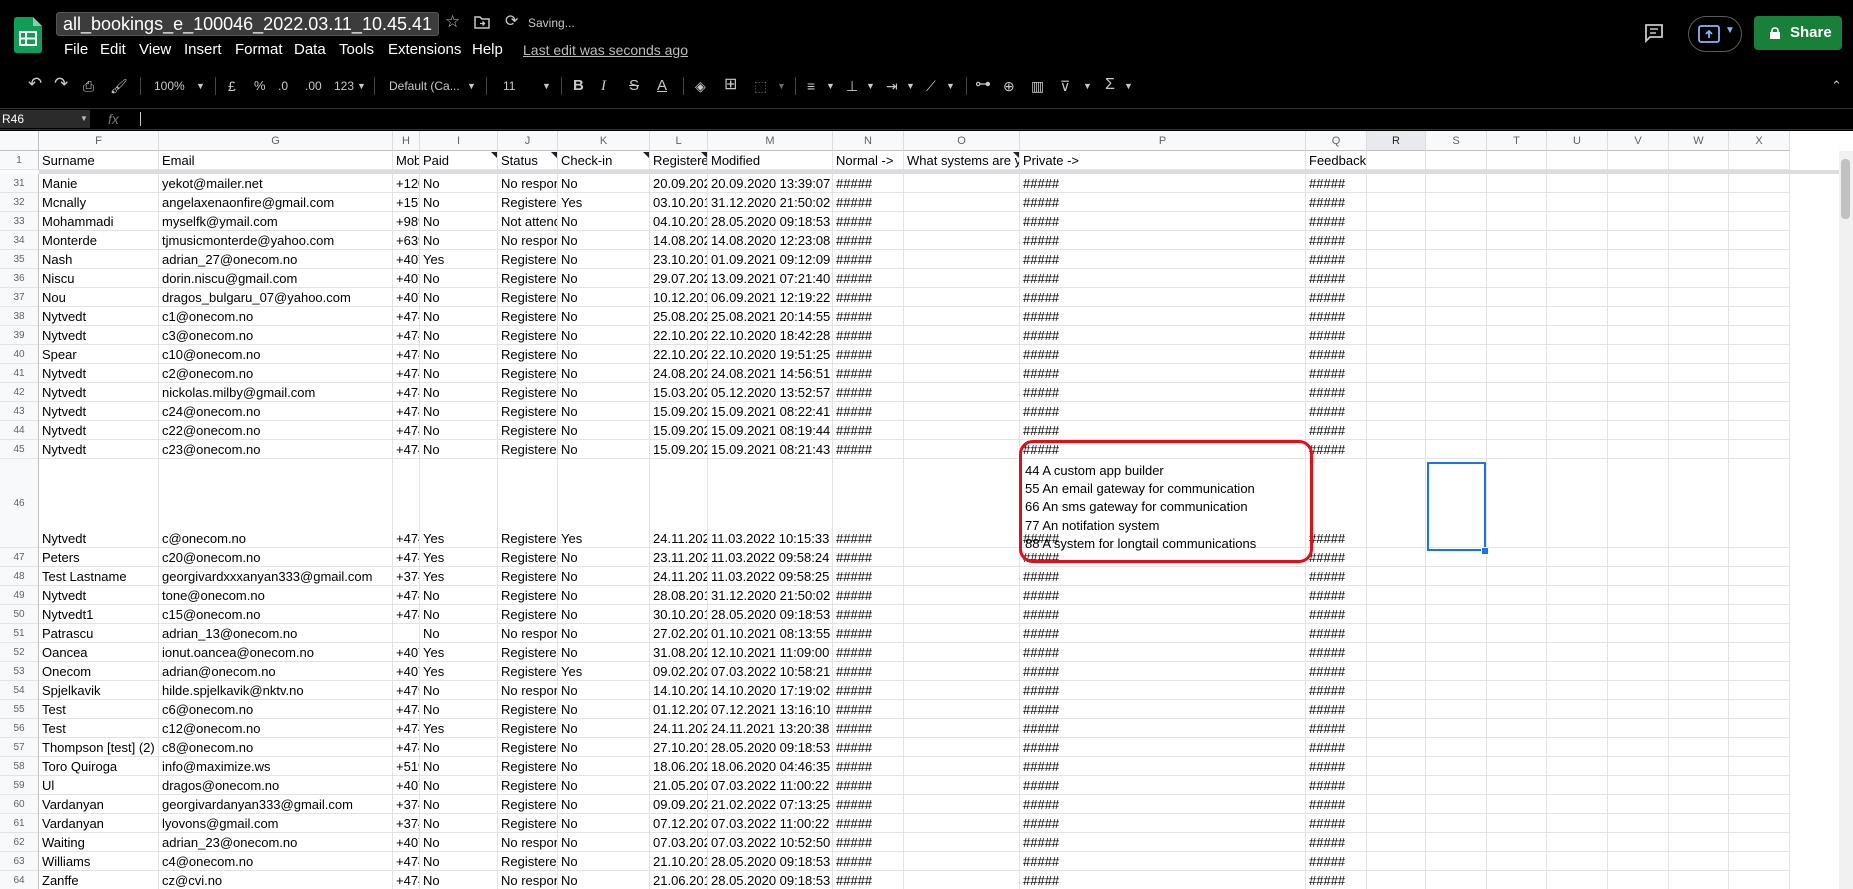  I want to click on table-cell: 29.07.2021 09:00:51, so click(679, 278).